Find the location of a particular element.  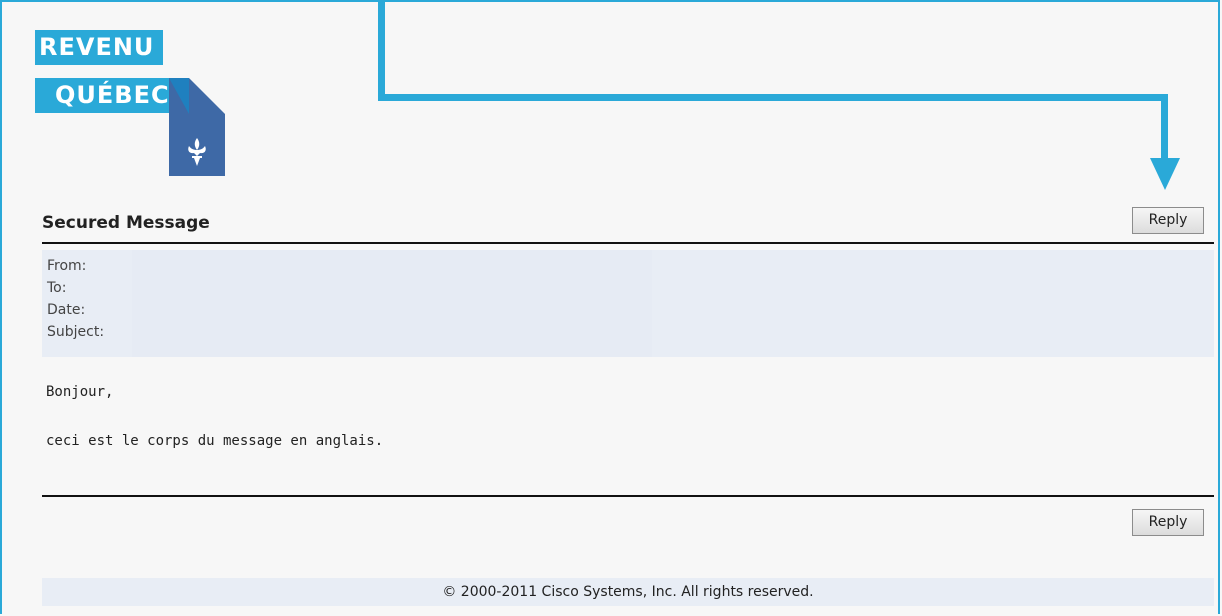

annotation-arrowhead is located at coordinates (1165, 174).